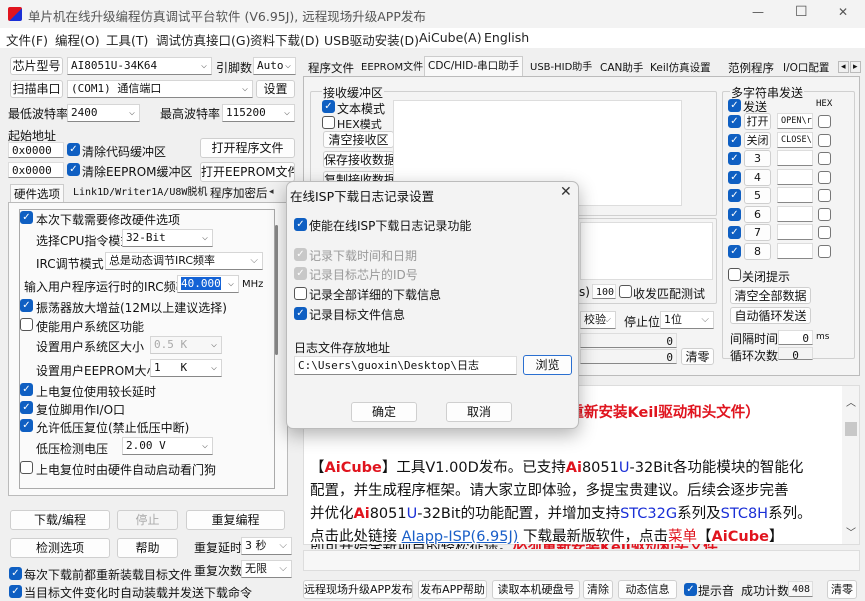 Image resolution: width=865 pixels, height=601 pixels. What do you see at coordinates (842, 589) in the screenshot?
I see `reset-count-button: 清零` at bounding box center [842, 589].